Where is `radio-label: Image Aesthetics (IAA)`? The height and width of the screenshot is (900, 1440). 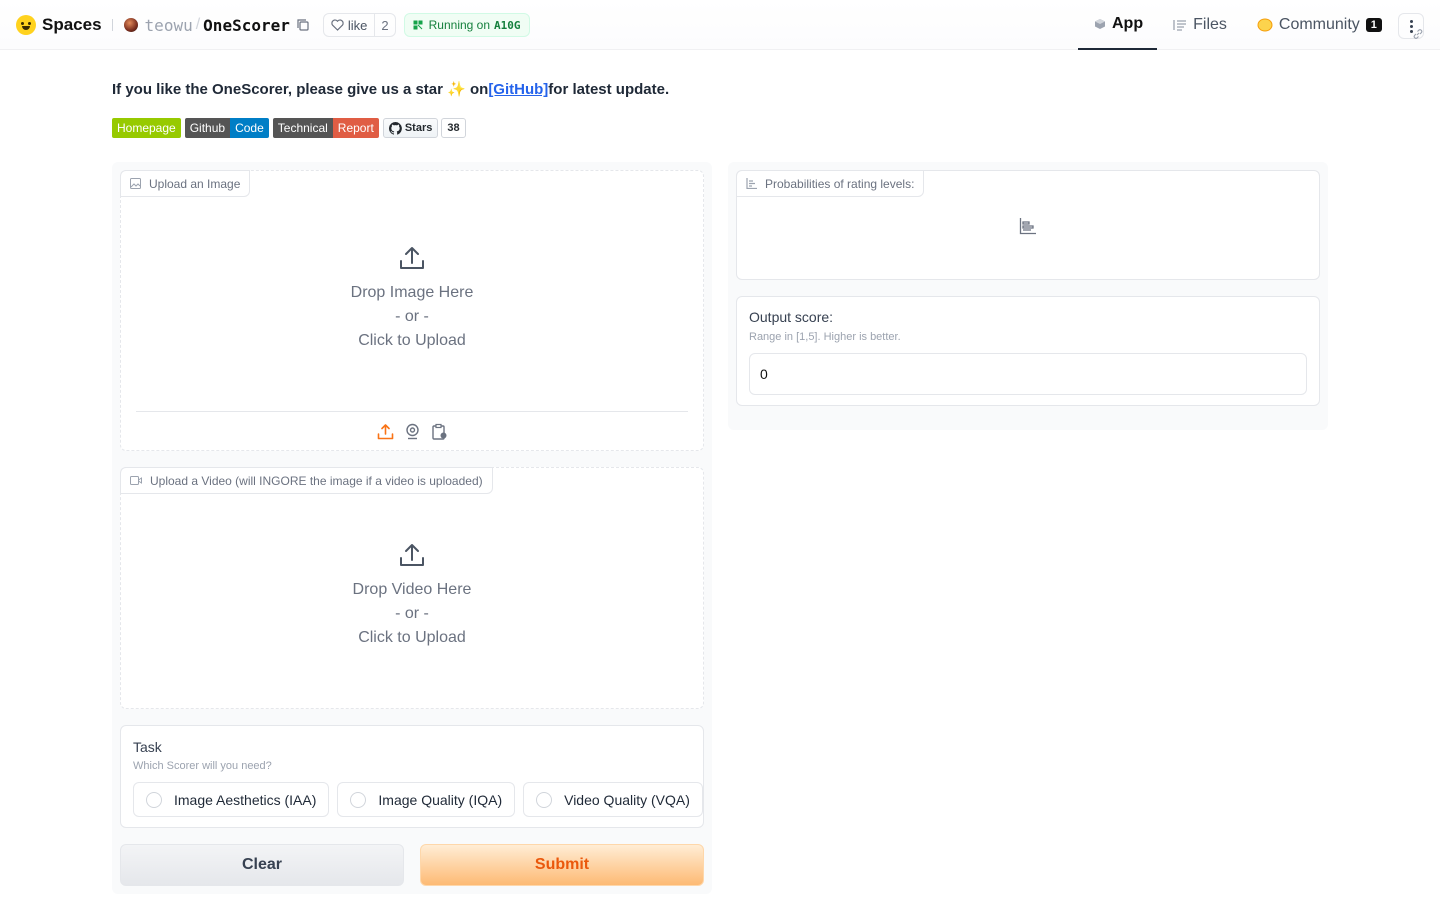
radio-label: Image Aesthetics (IAA) is located at coordinates (245, 799).